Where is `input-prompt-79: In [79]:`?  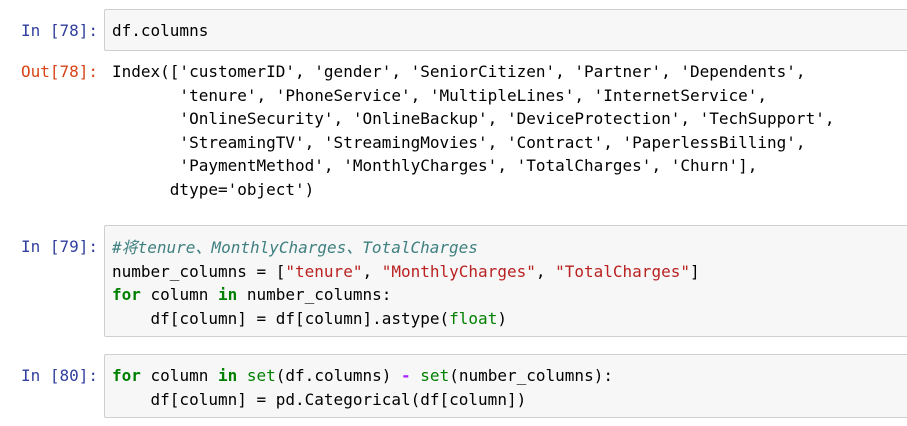
input-prompt-79: In [79]: is located at coordinates (59, 246).